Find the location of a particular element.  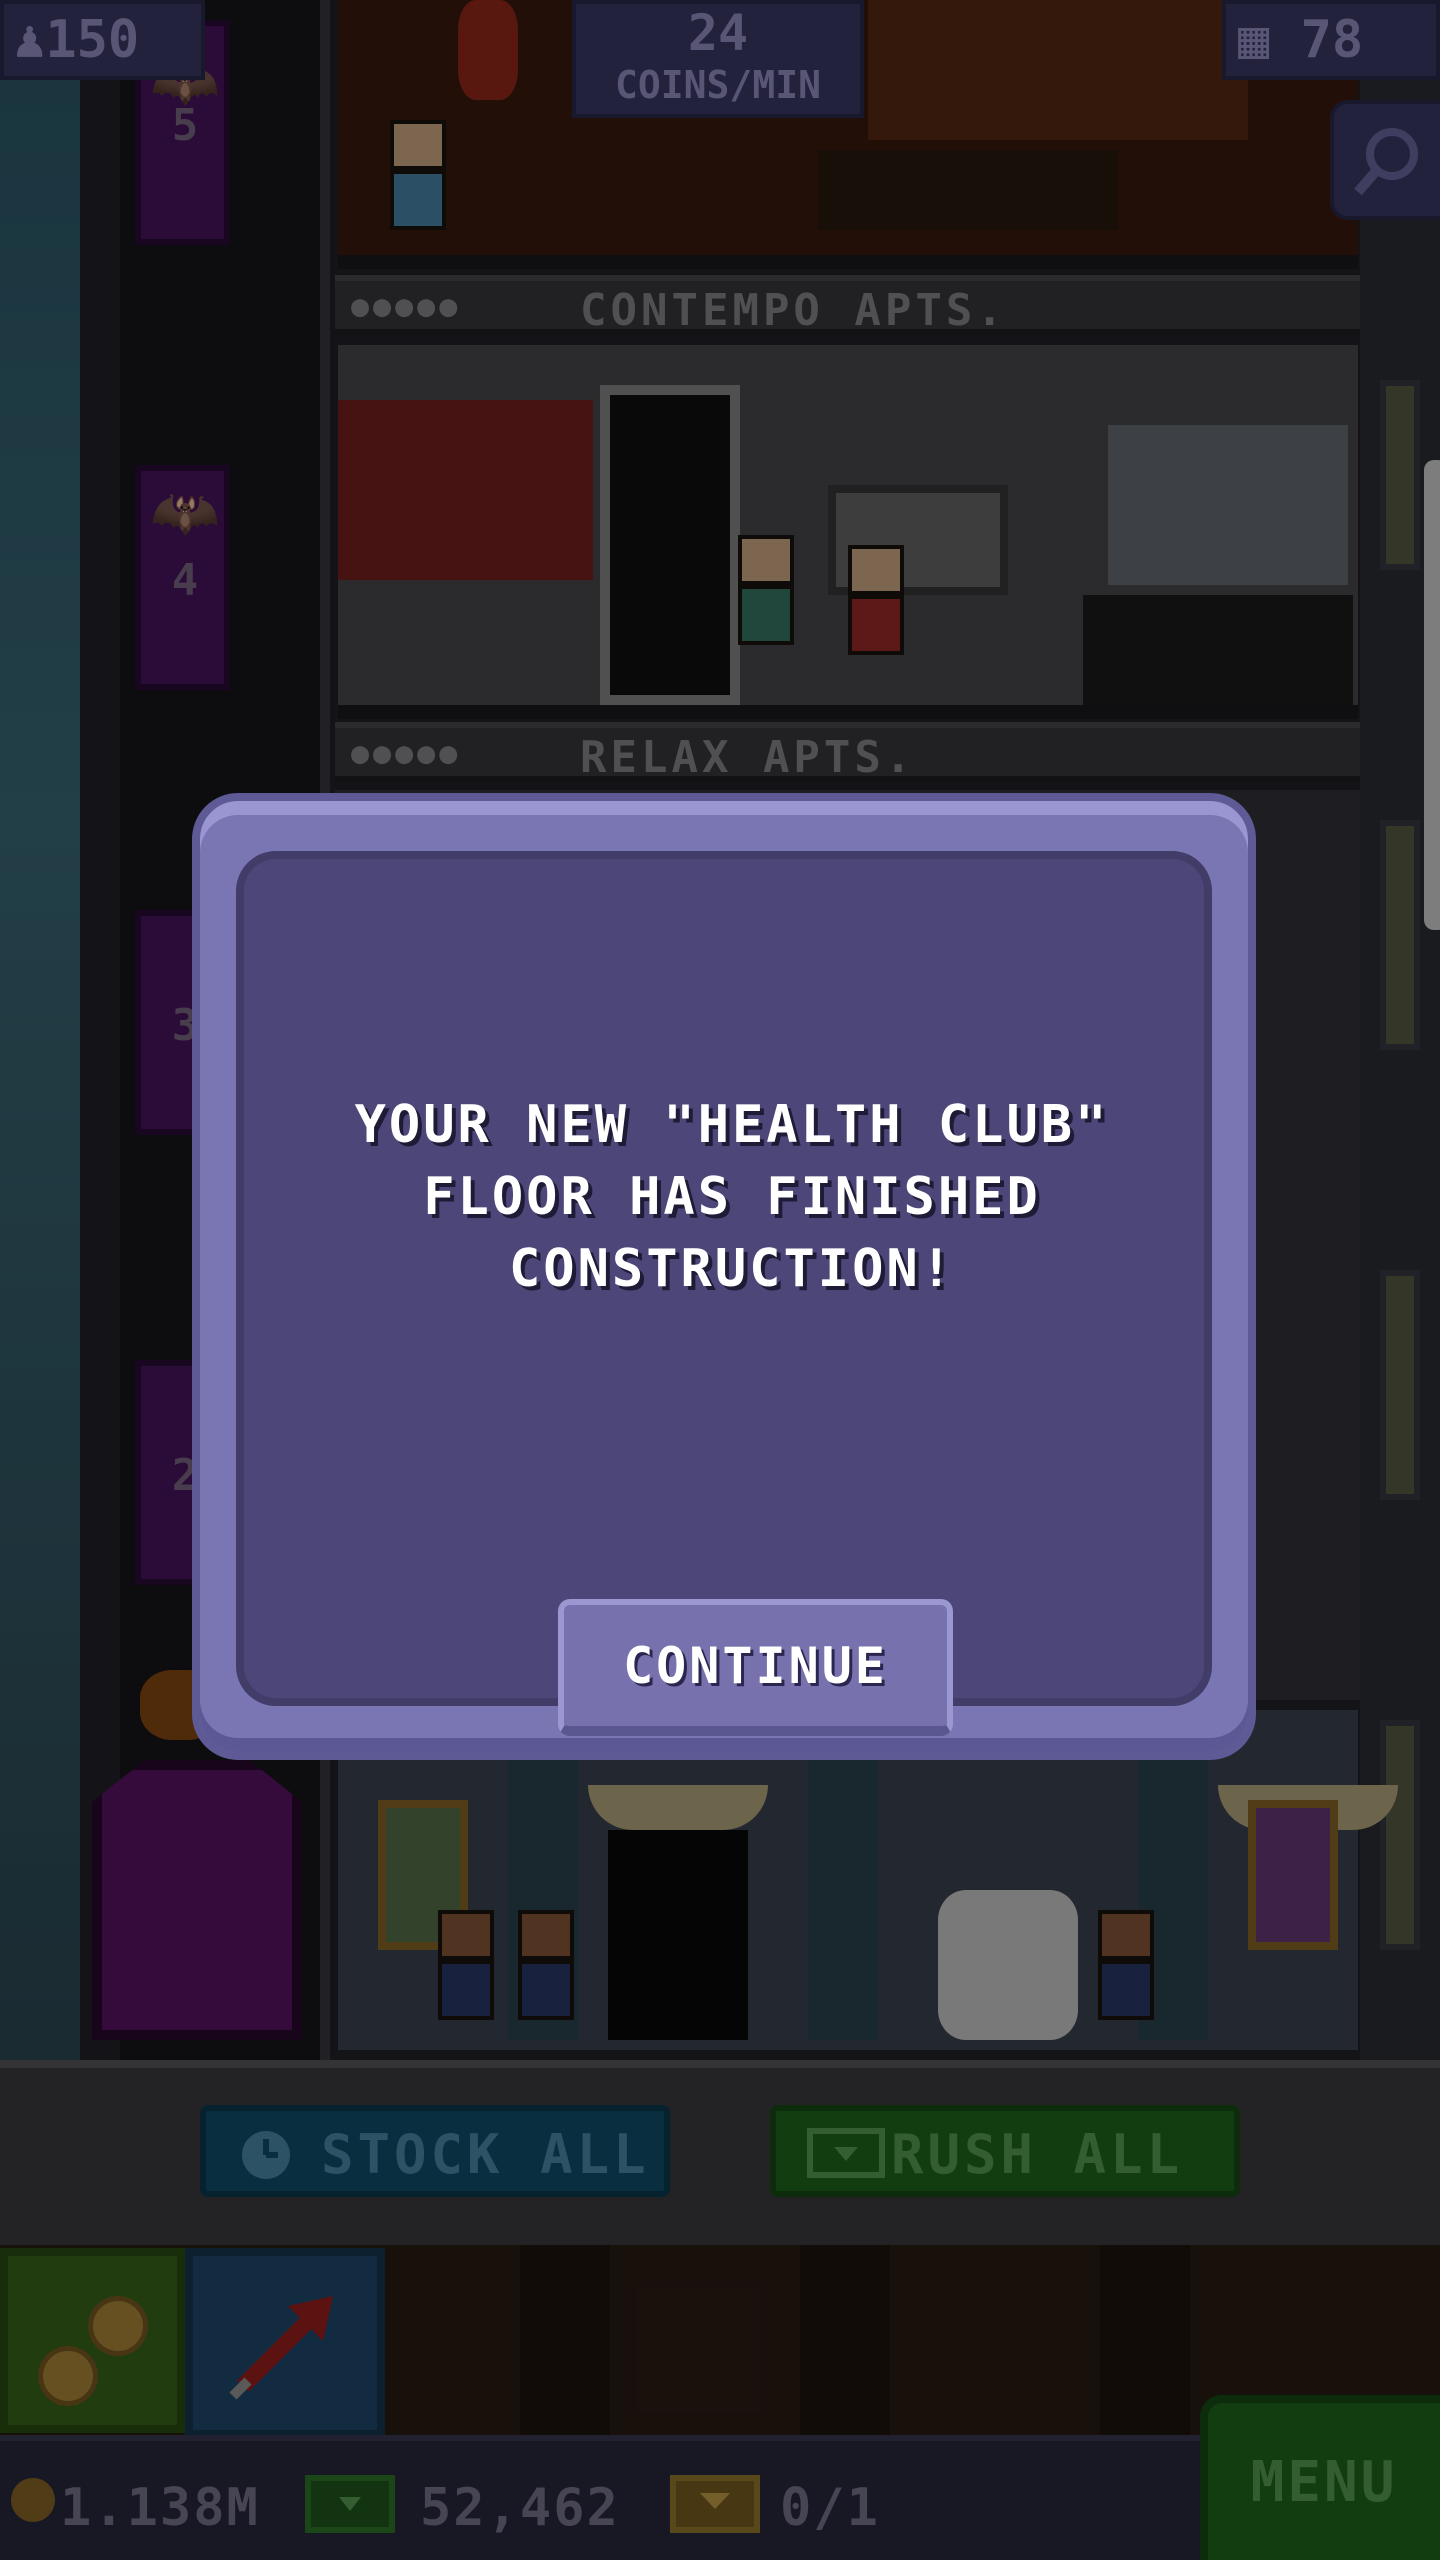

dialog-message-line: FLOOR HAS FINISHED is located at coordinates (732, 1197).